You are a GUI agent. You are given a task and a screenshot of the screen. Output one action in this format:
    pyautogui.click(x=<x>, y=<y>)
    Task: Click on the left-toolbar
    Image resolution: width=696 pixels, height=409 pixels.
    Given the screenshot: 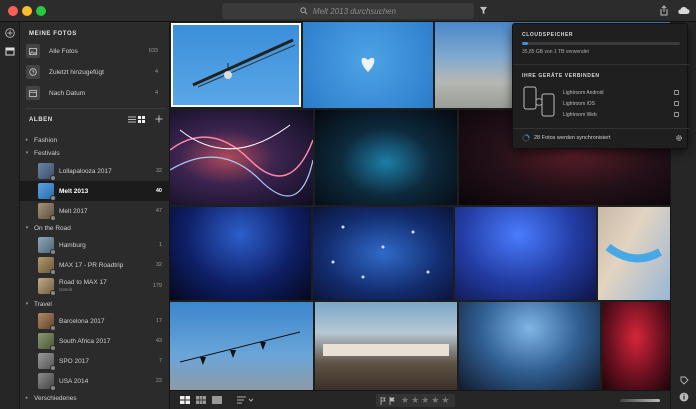 What is the action you would take?
    pyautogui.click(x=10, y=215)
    